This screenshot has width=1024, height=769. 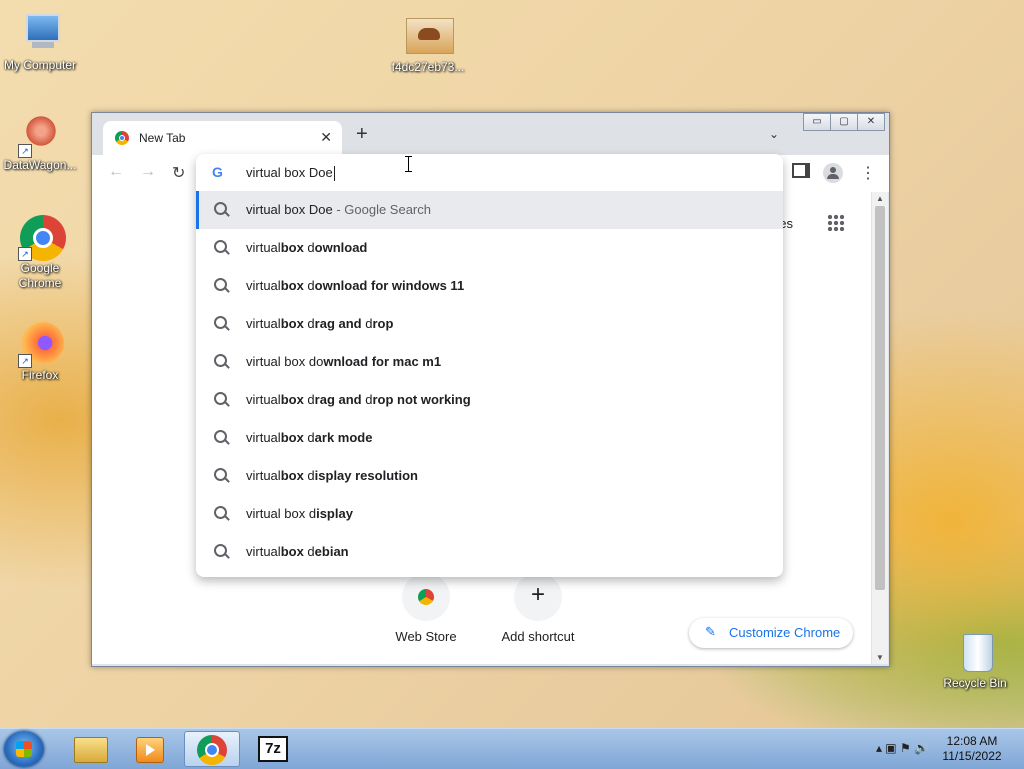 I want to click on folder-icon, so click(x=91, y=750).